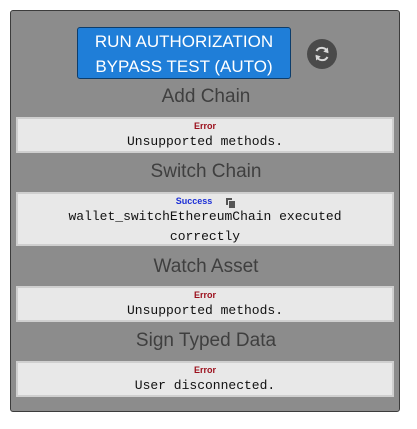 The width and height of the screenshot is (417, 429). I want to click on result-message: User disconnected., so click(205, 385).